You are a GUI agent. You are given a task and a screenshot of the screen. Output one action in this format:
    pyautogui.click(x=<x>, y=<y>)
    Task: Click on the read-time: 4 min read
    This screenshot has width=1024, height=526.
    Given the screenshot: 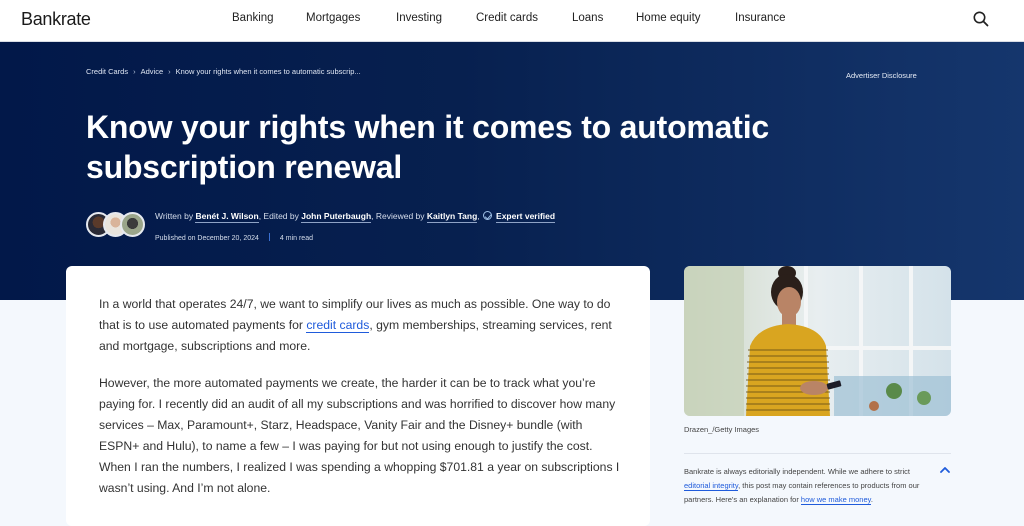 What is the action you would take?
    pyautogui.click(x=296, y=238)
    